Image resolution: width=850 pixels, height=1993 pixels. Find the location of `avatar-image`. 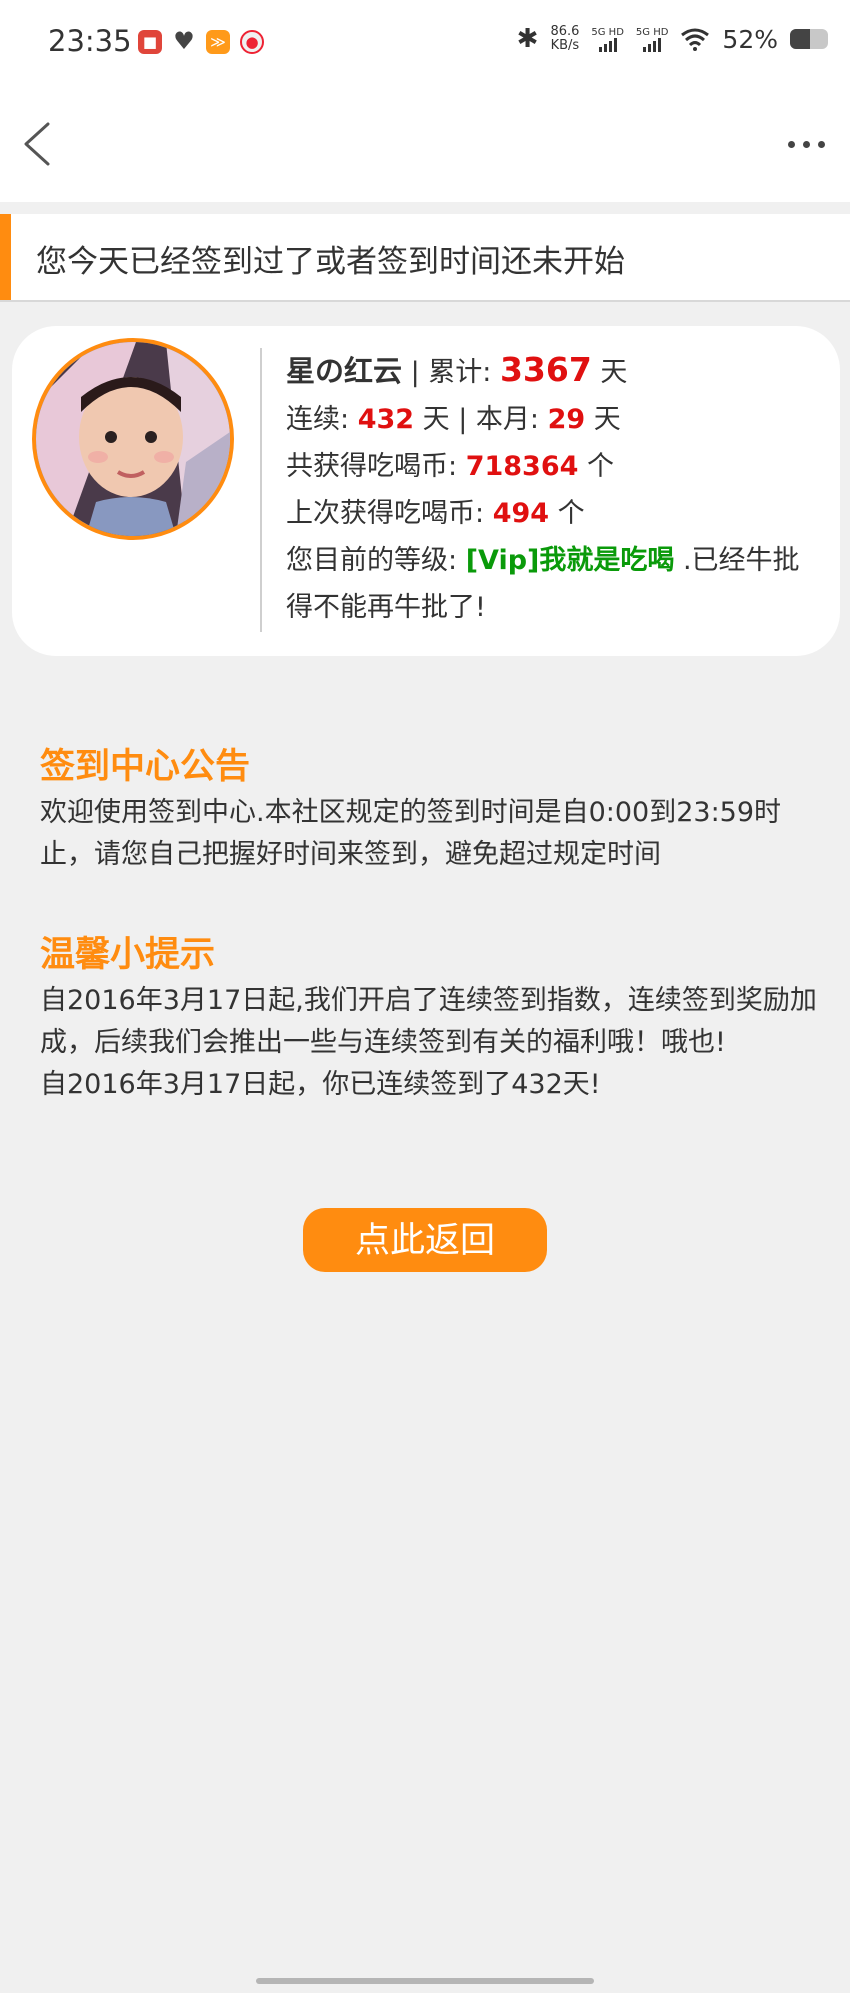

avatar-image is located at coordinates (133, 439).